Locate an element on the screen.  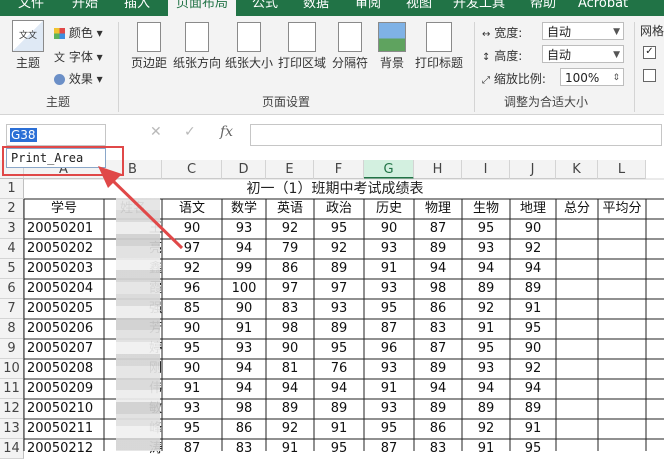
student-id-cell: 20050206 is located at coordinates (64, 329).